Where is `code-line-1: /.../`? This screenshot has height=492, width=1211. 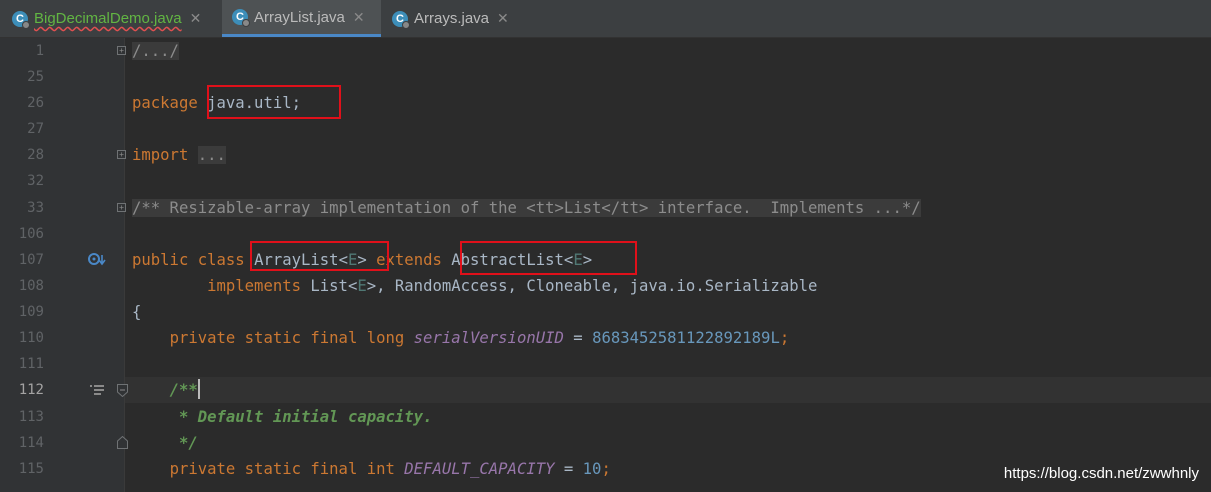
code-line-1: /.../ is located at coordinates (155, 51).